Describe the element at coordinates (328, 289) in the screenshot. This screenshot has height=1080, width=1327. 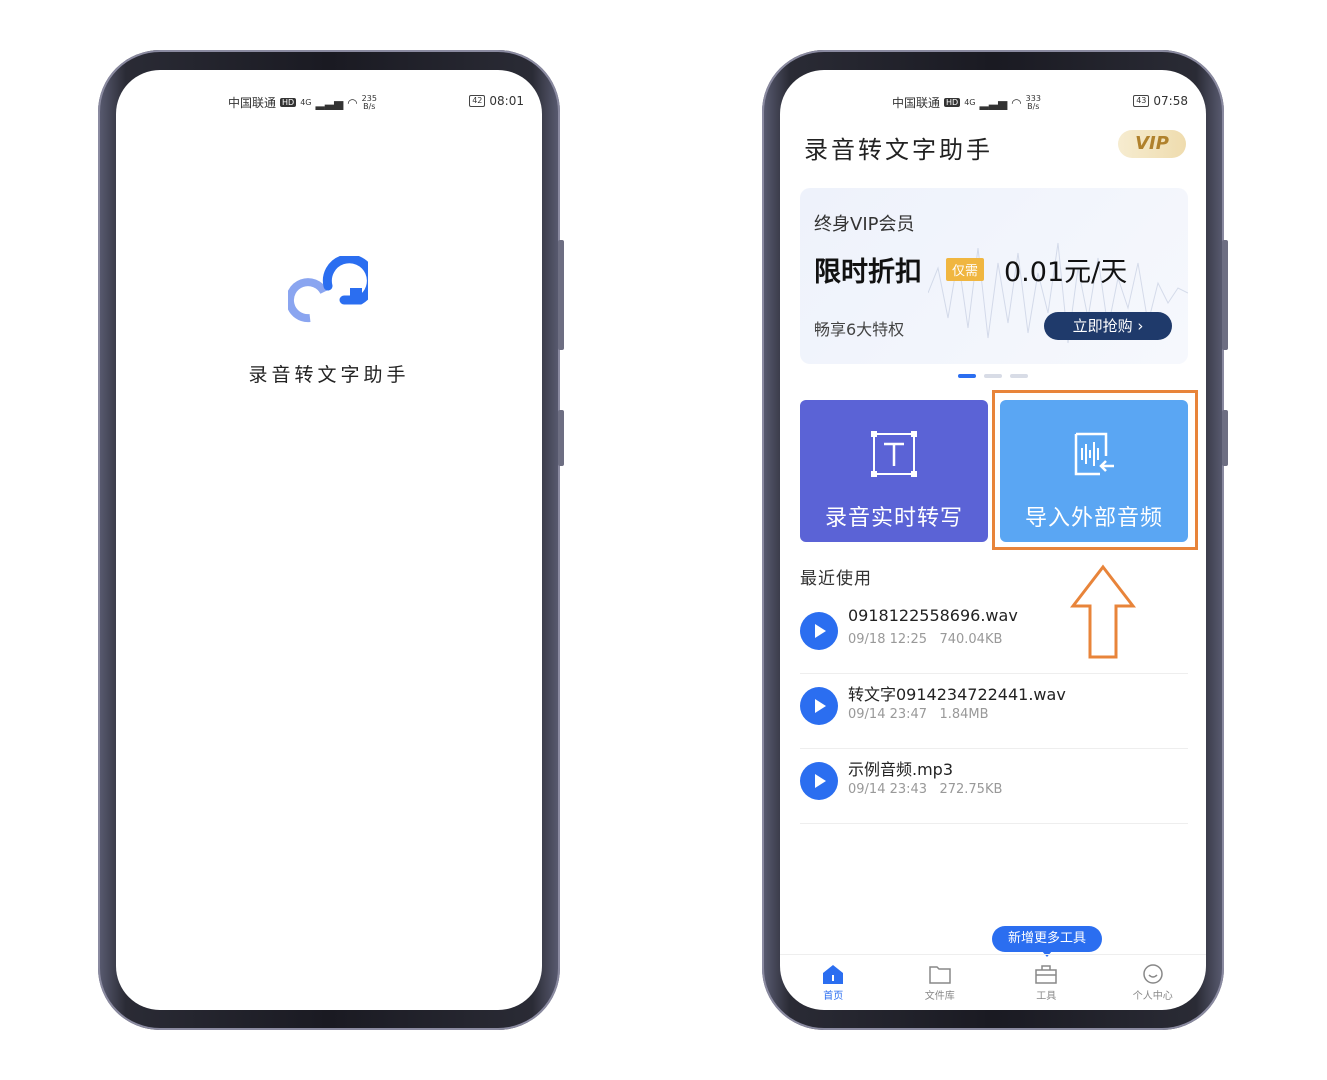
I see `app-logo-icon` at that location.